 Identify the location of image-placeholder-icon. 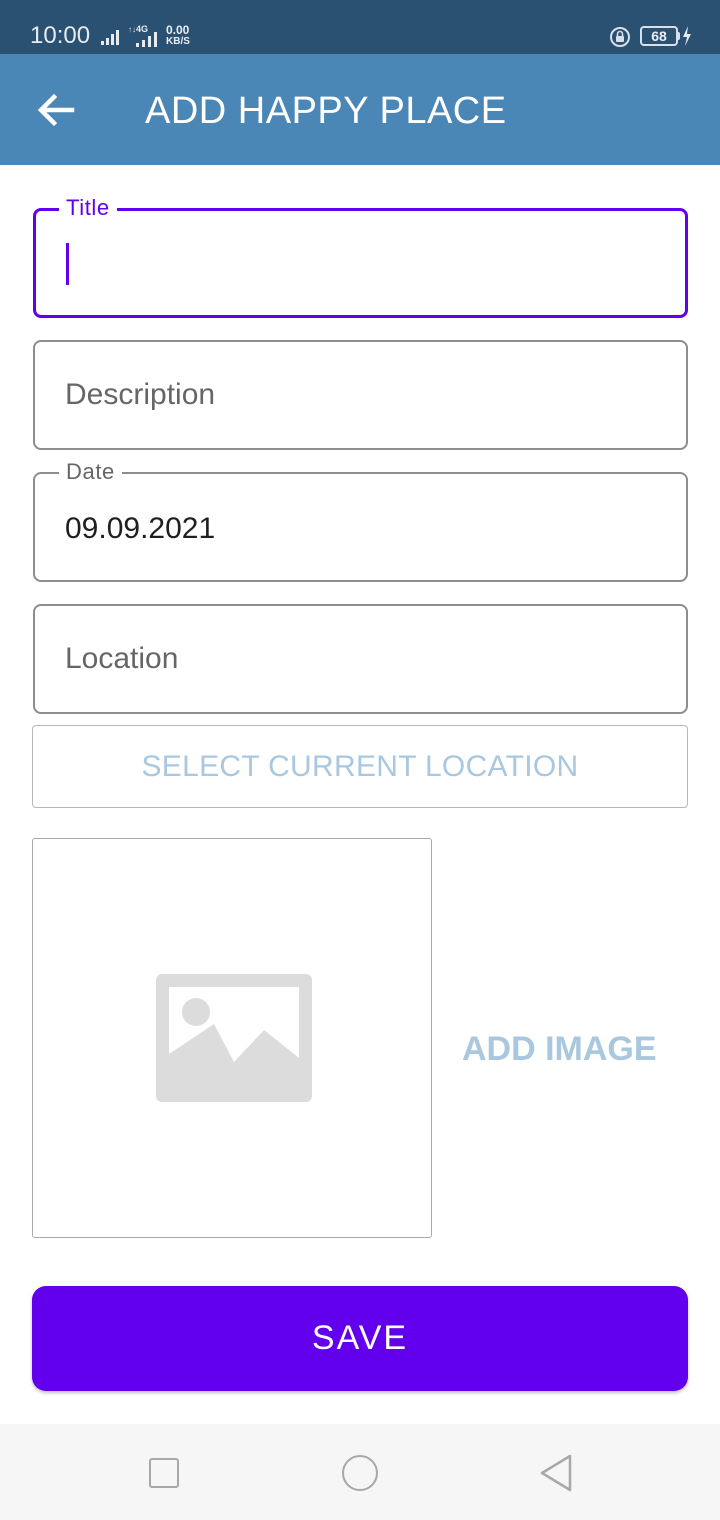
(234, 1038).